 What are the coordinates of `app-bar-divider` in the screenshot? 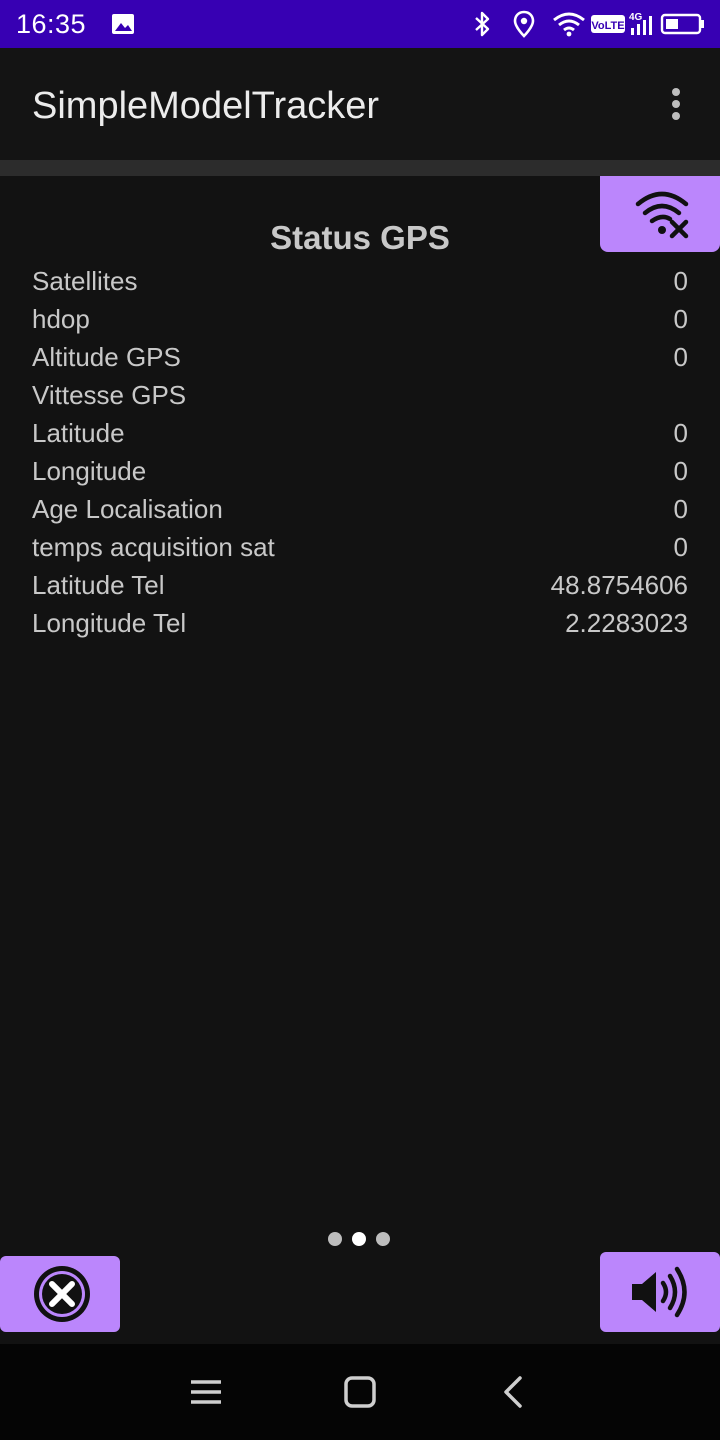 It's located at (360, 168).